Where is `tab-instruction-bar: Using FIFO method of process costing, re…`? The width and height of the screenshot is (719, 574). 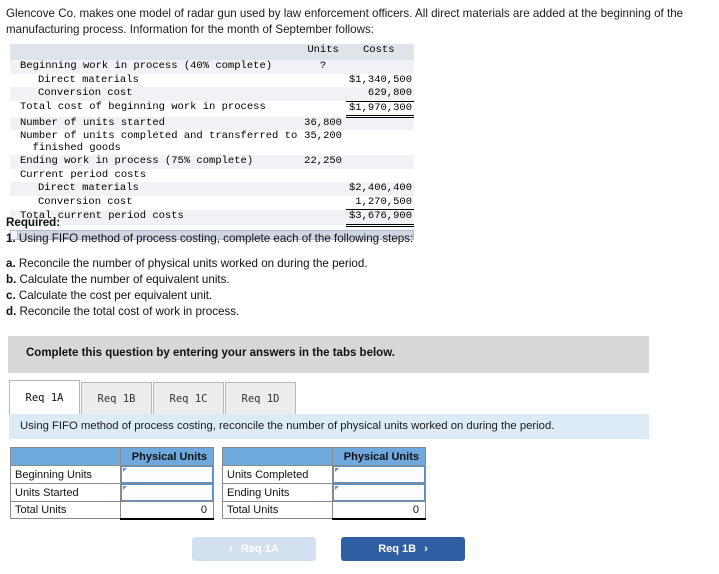 tab-instruction-bar: Using FIFO method of process costing, re… is located at coordinates (329, 426).